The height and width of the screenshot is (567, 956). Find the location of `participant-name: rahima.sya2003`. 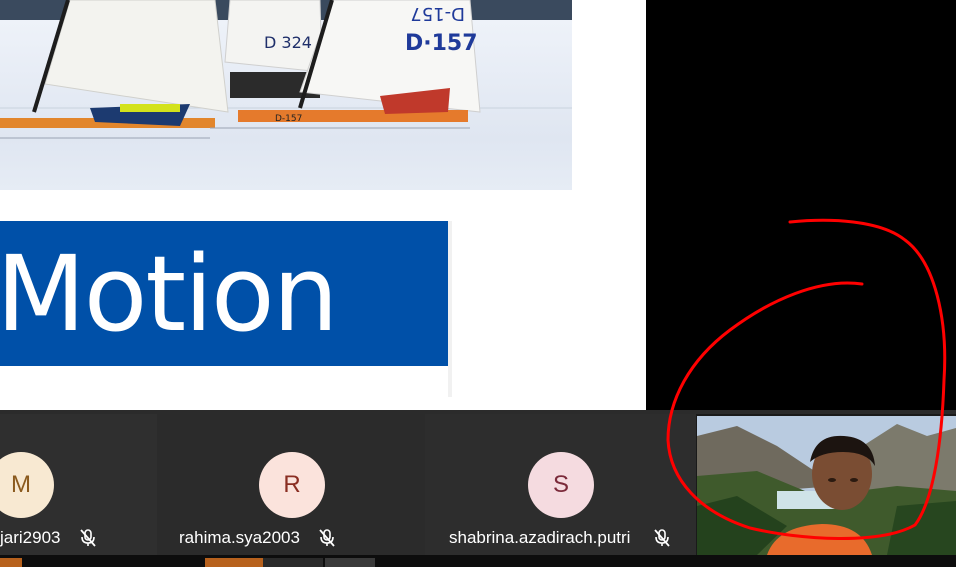

participant-name: rahima.sya2003 is located at coordinates (239, 537).